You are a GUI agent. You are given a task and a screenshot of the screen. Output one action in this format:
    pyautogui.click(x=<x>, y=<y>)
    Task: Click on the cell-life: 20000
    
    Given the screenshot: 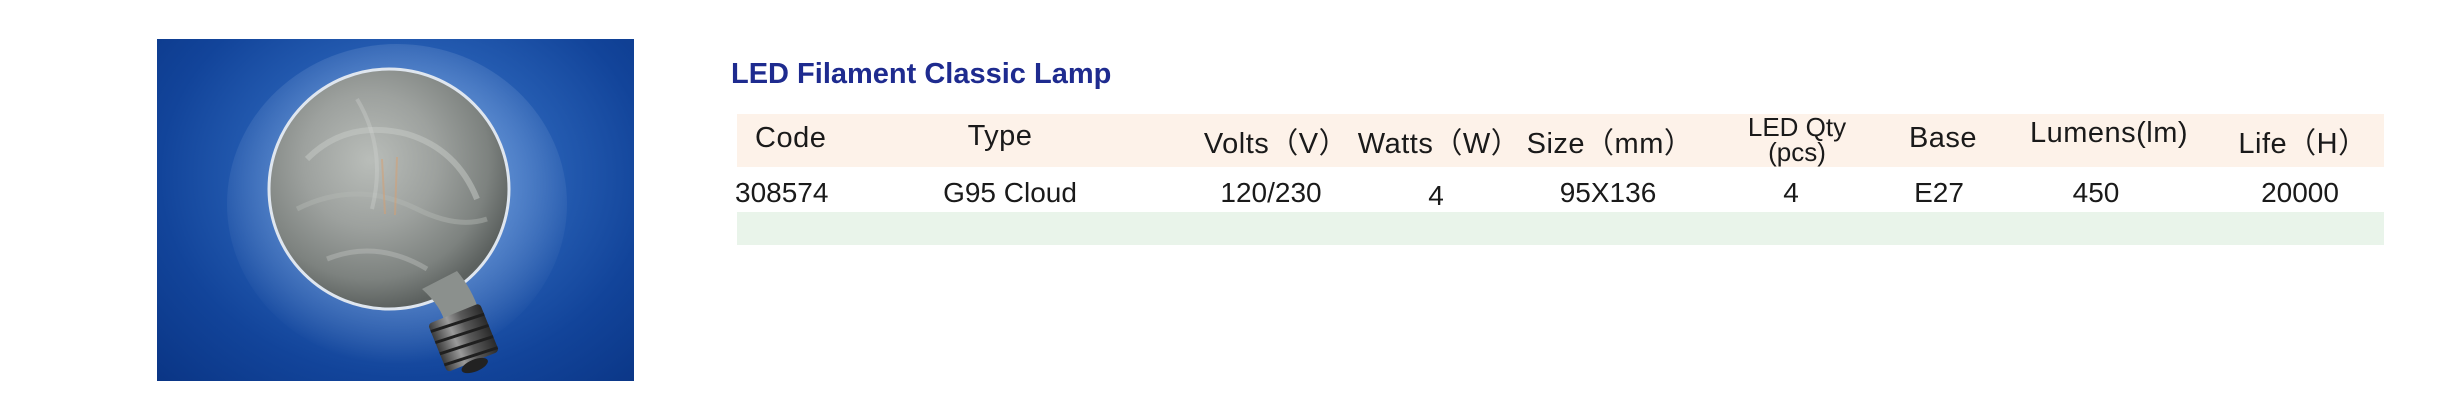 What is the action you would take?
    pyautogui.click(x=2300, y=192)
    